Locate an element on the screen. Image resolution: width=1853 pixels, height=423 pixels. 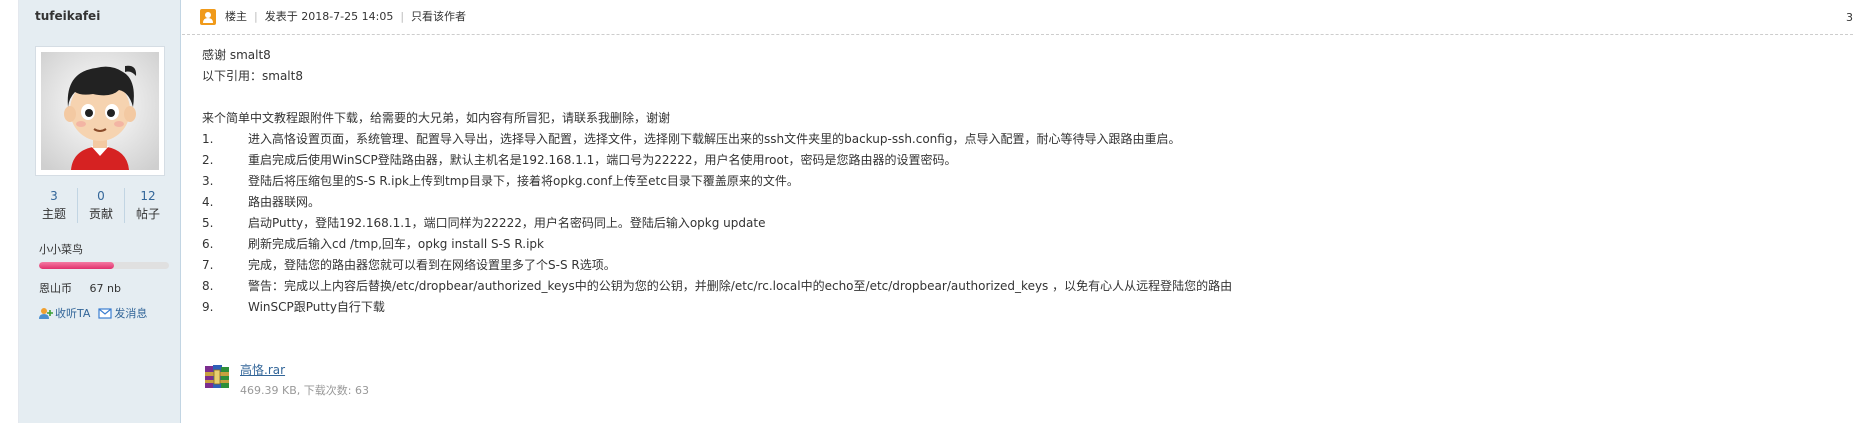
coins-label: 恩山币 is located at coordinates (55, 288).